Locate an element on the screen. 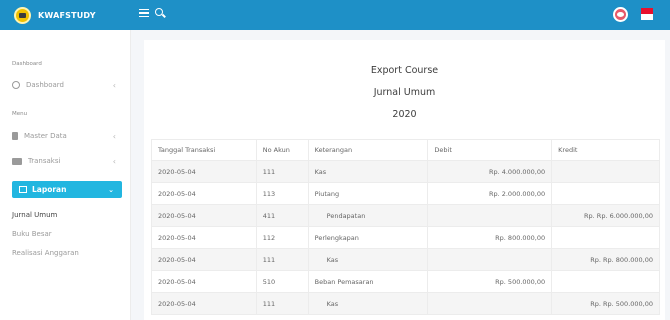 Image resolution: width=670 pixels, height=320 pixels. brand: KWAFSTUDY is located at coordinates (65, 15).